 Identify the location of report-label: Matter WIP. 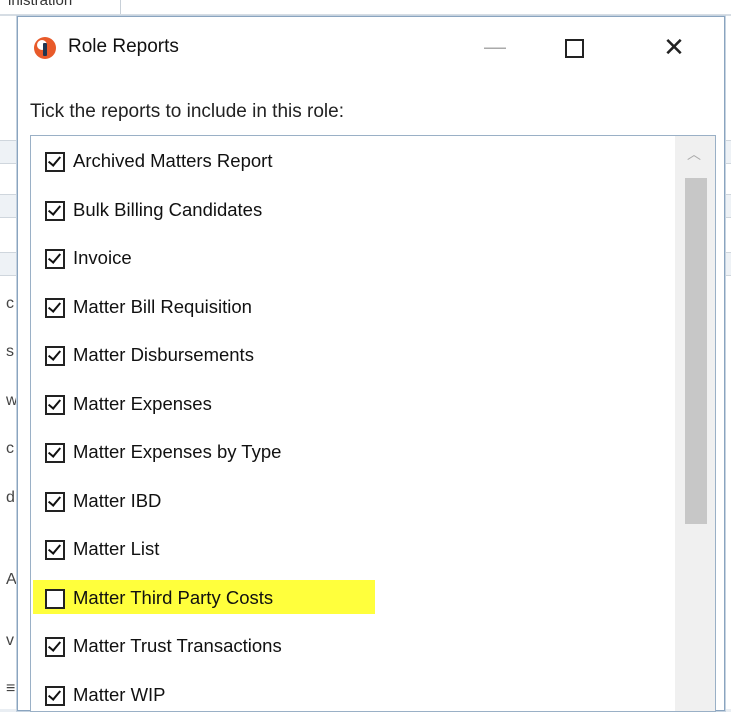
(119, 695).